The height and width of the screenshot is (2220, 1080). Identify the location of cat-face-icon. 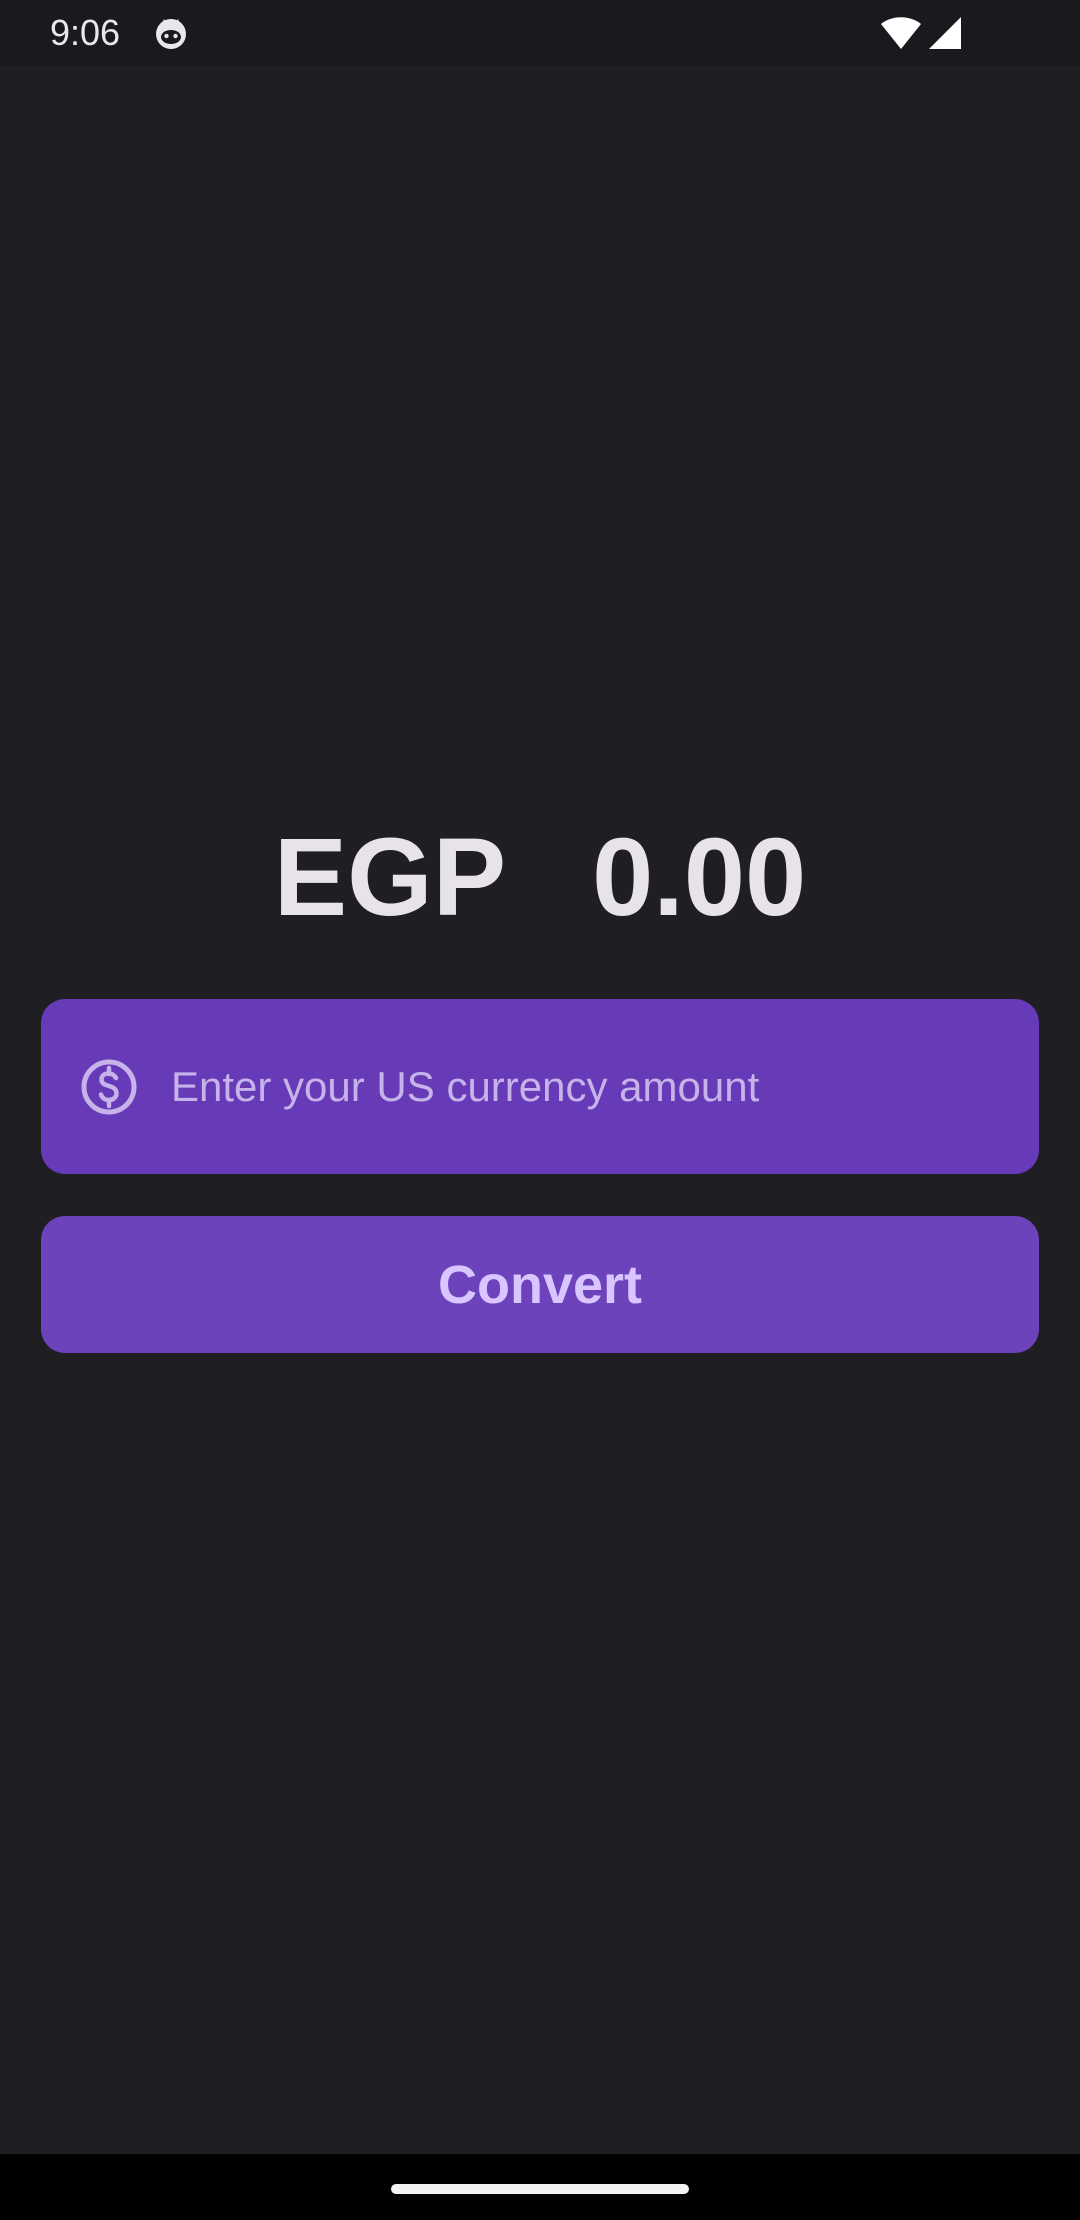
(171, 34).